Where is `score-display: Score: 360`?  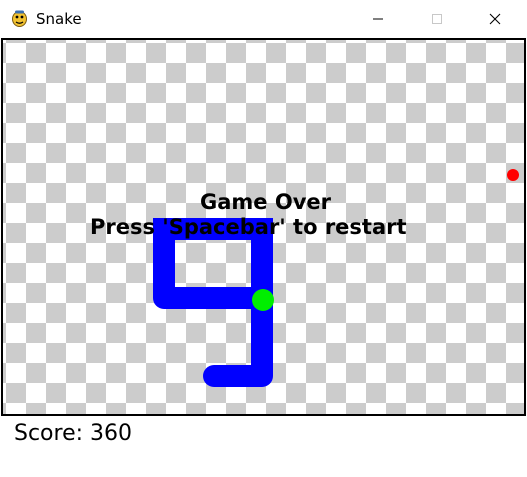 score-display: Score: 360 is located at coordinates (73, 434).